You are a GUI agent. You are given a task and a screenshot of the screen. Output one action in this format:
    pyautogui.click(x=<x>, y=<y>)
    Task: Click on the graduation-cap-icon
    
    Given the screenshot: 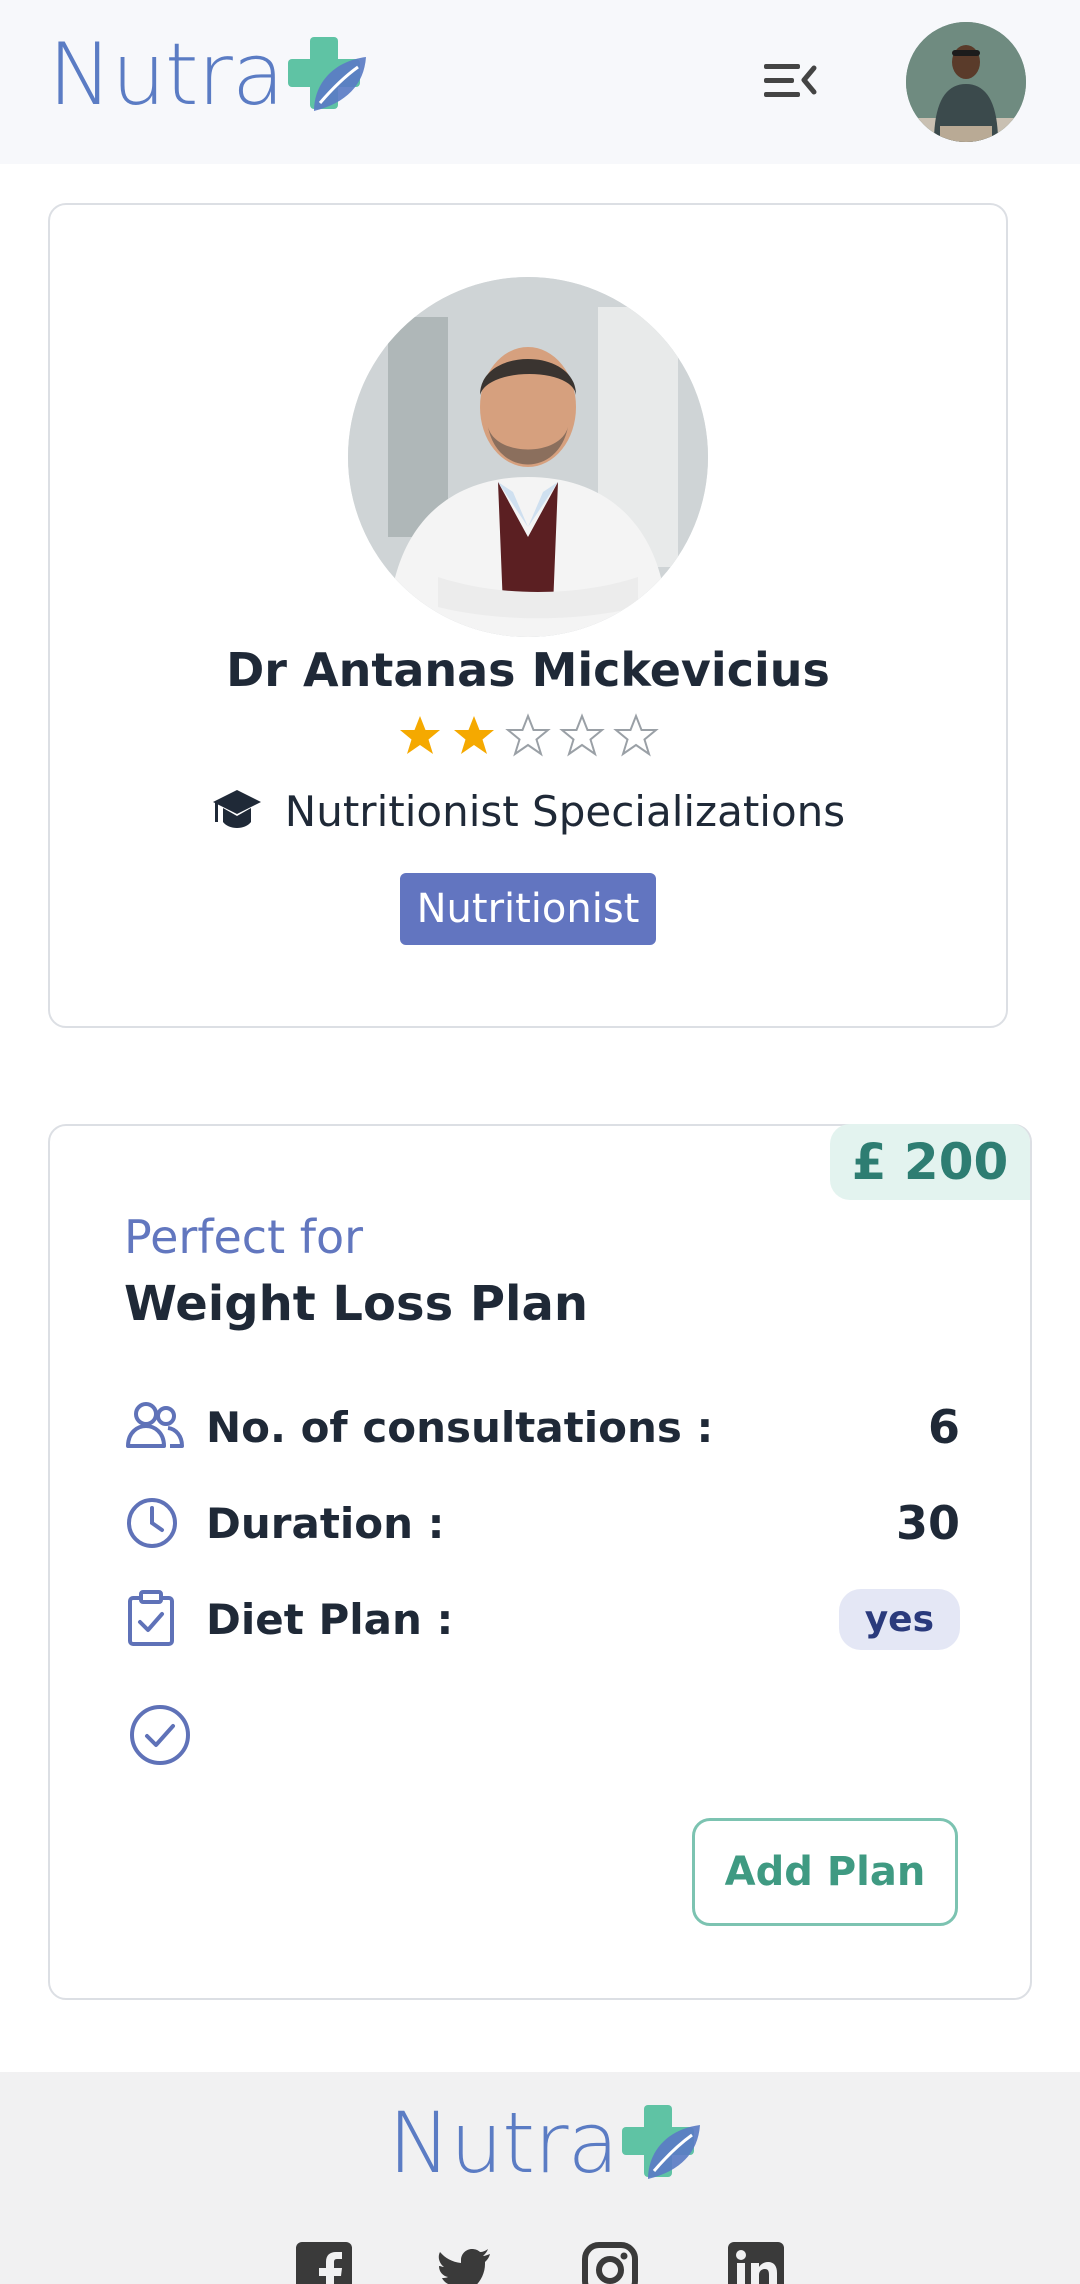 What is the action you would take?
    pyautogui.click(x=236, y=808)
    